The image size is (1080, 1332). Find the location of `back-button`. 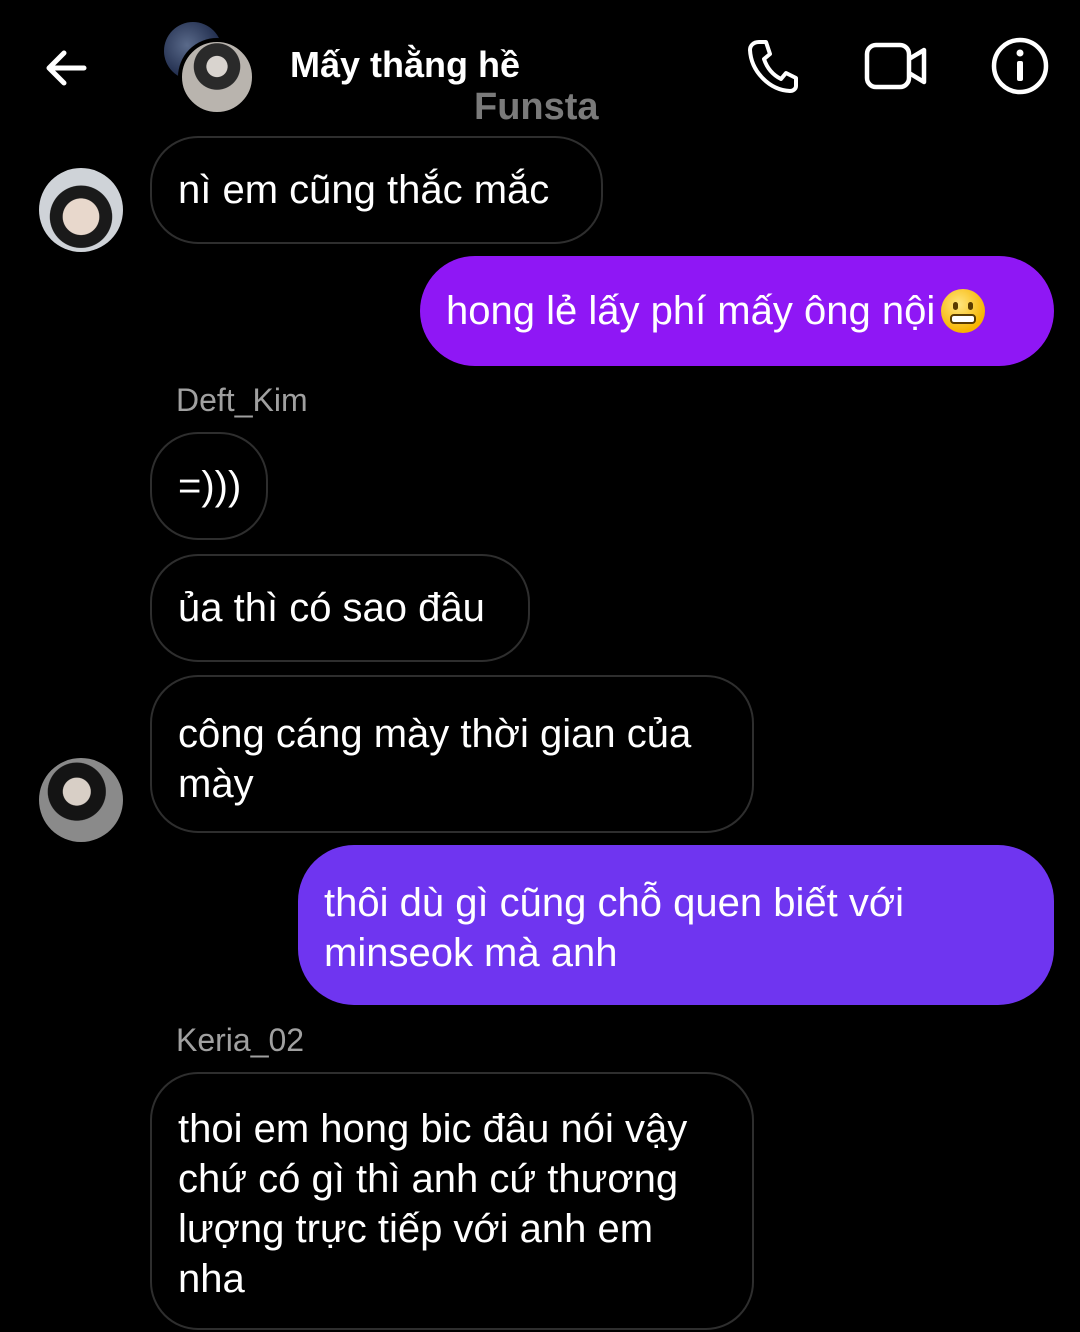

back-button is located at coordinates (66, 68).